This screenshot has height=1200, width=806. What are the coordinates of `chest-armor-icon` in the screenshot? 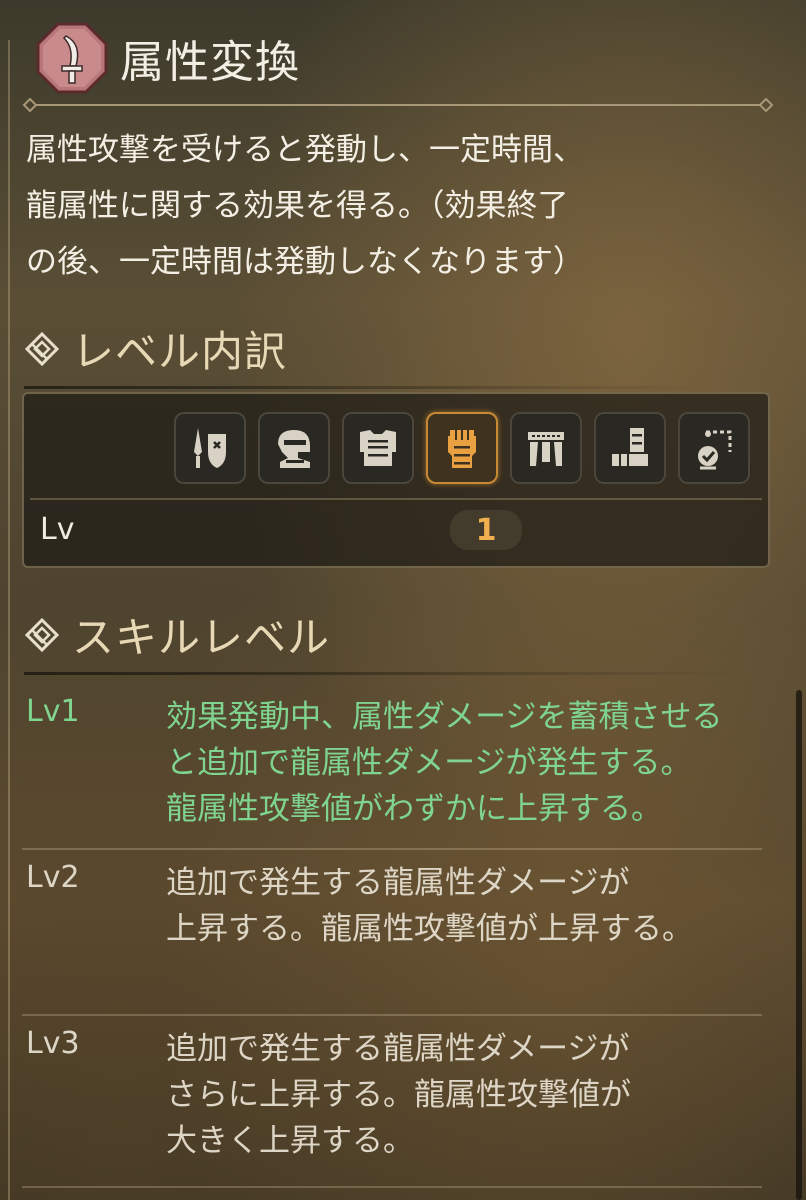 It's located at (378, 448).